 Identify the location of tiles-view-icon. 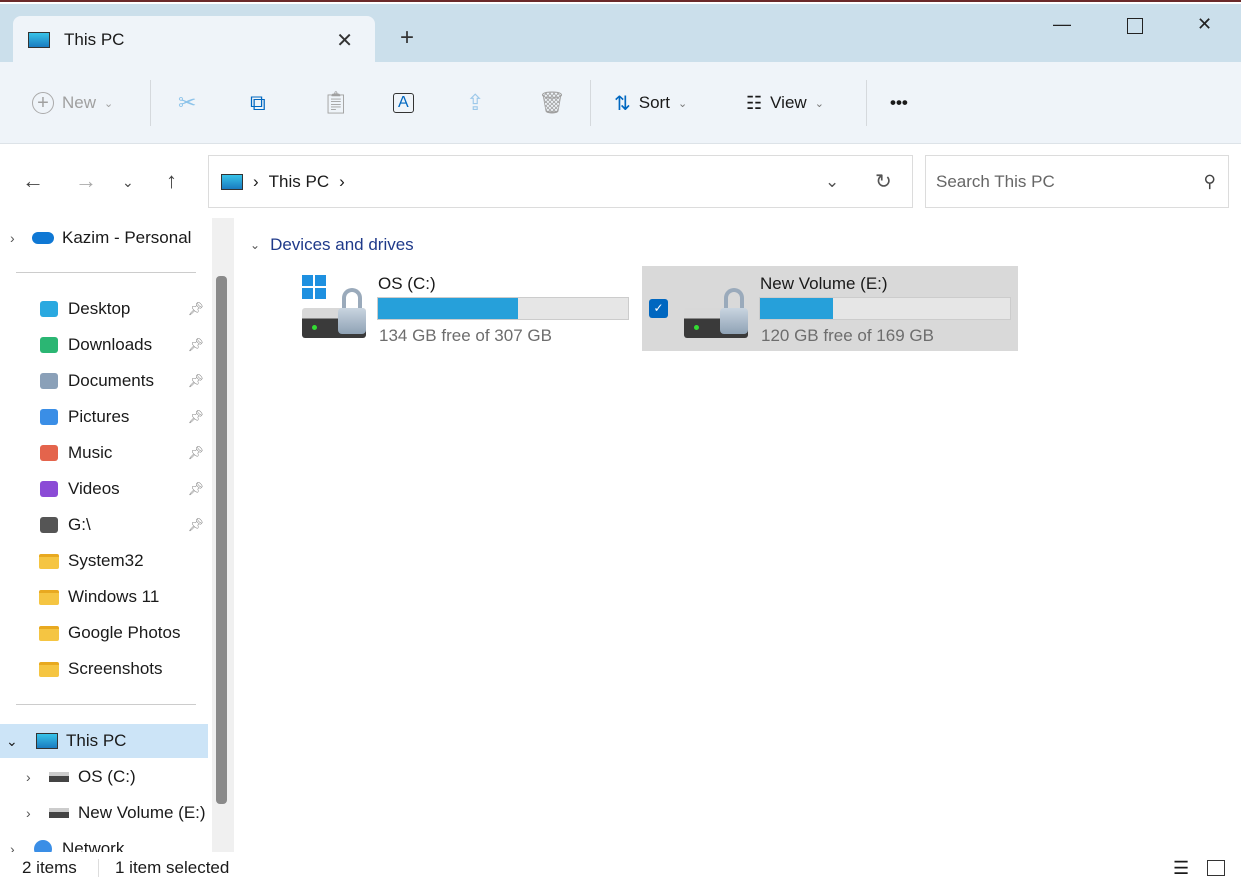
(1216, 868).